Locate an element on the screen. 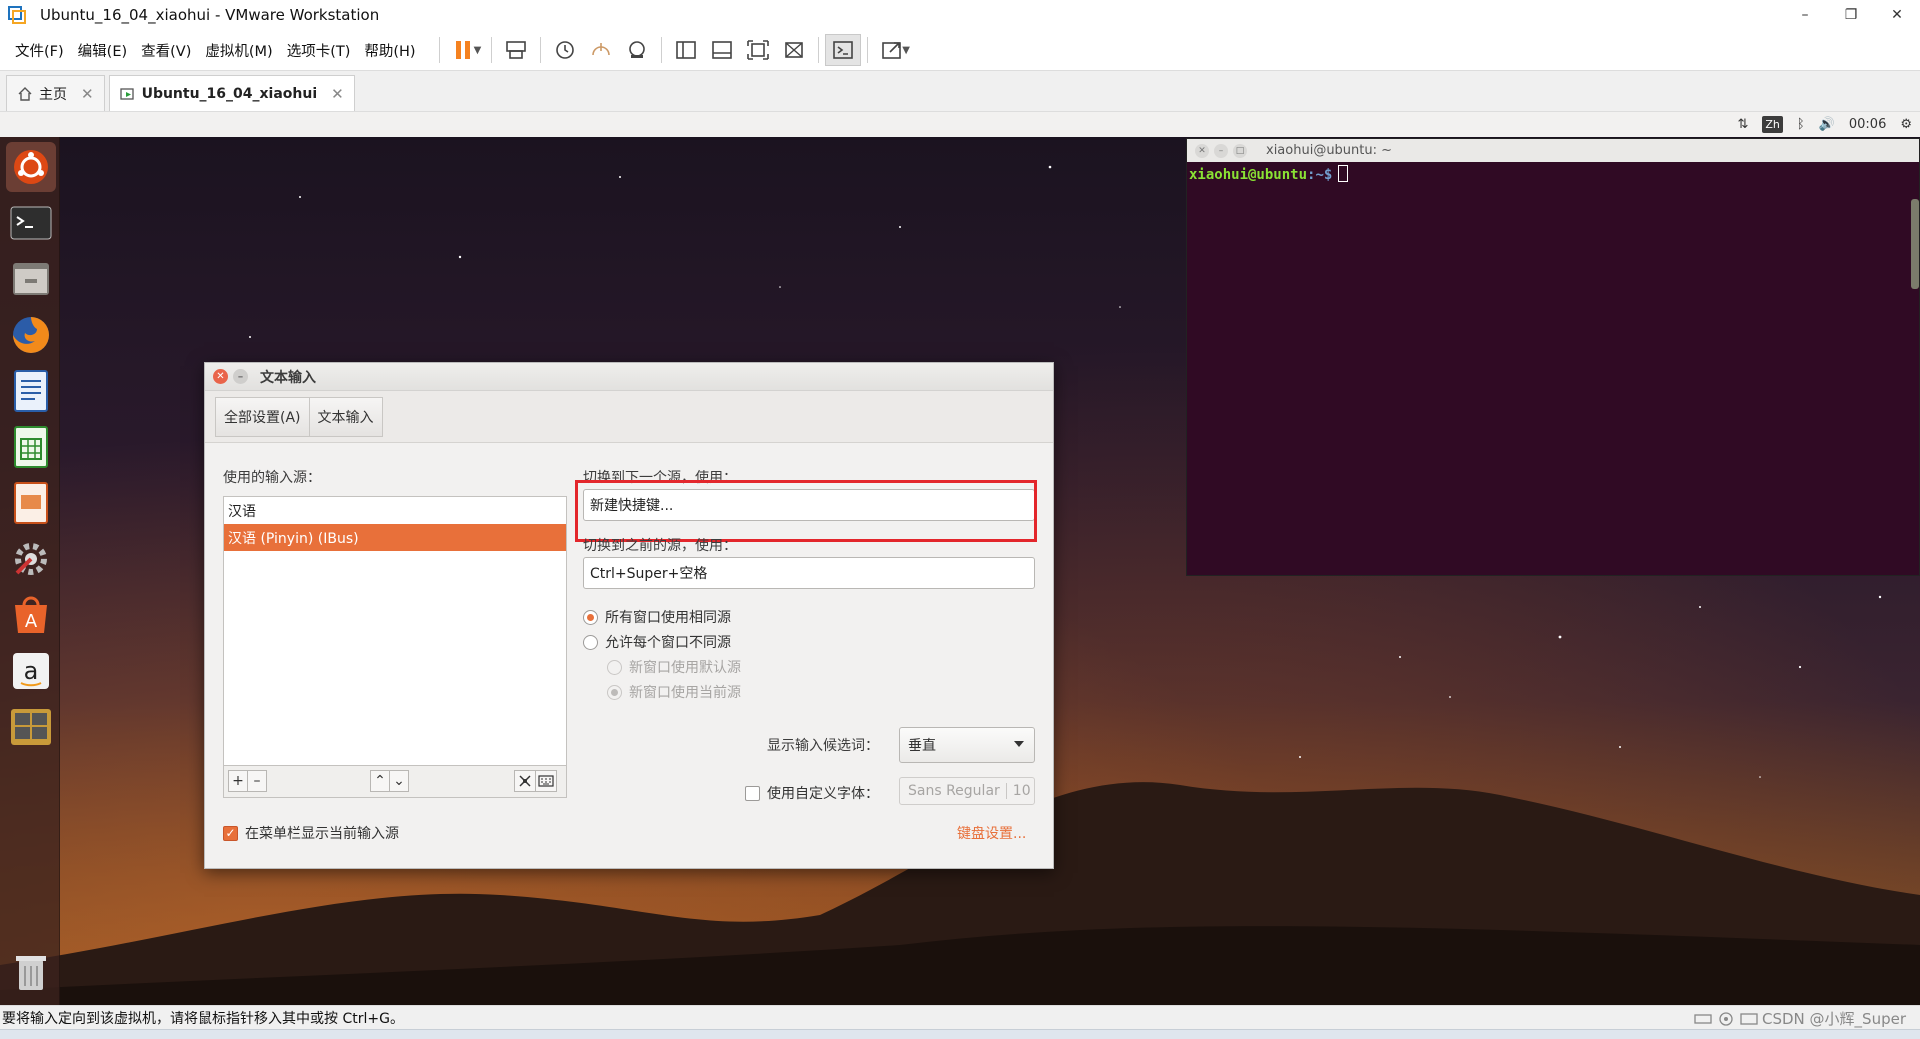  font-separator is located at coordinates (1006, 791).